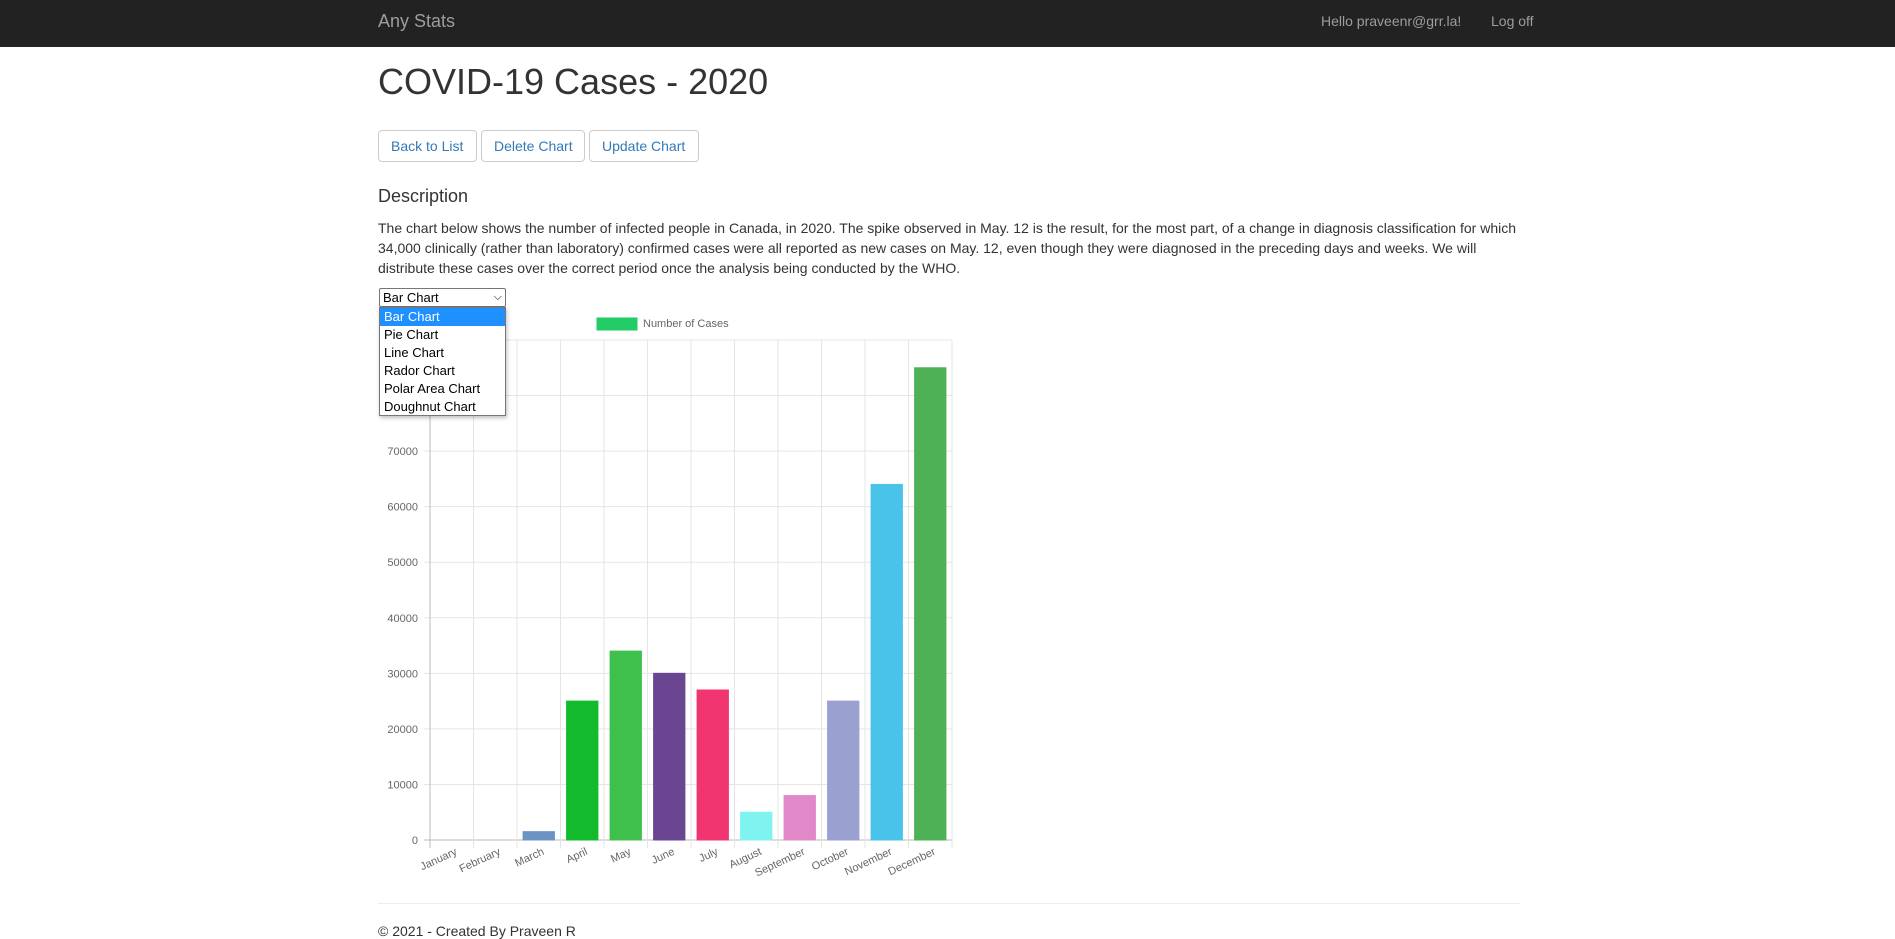  Describe the element at coordinates (442, 335) in the screenshot. I see `chart-type-option: Pie Chart` at that location.